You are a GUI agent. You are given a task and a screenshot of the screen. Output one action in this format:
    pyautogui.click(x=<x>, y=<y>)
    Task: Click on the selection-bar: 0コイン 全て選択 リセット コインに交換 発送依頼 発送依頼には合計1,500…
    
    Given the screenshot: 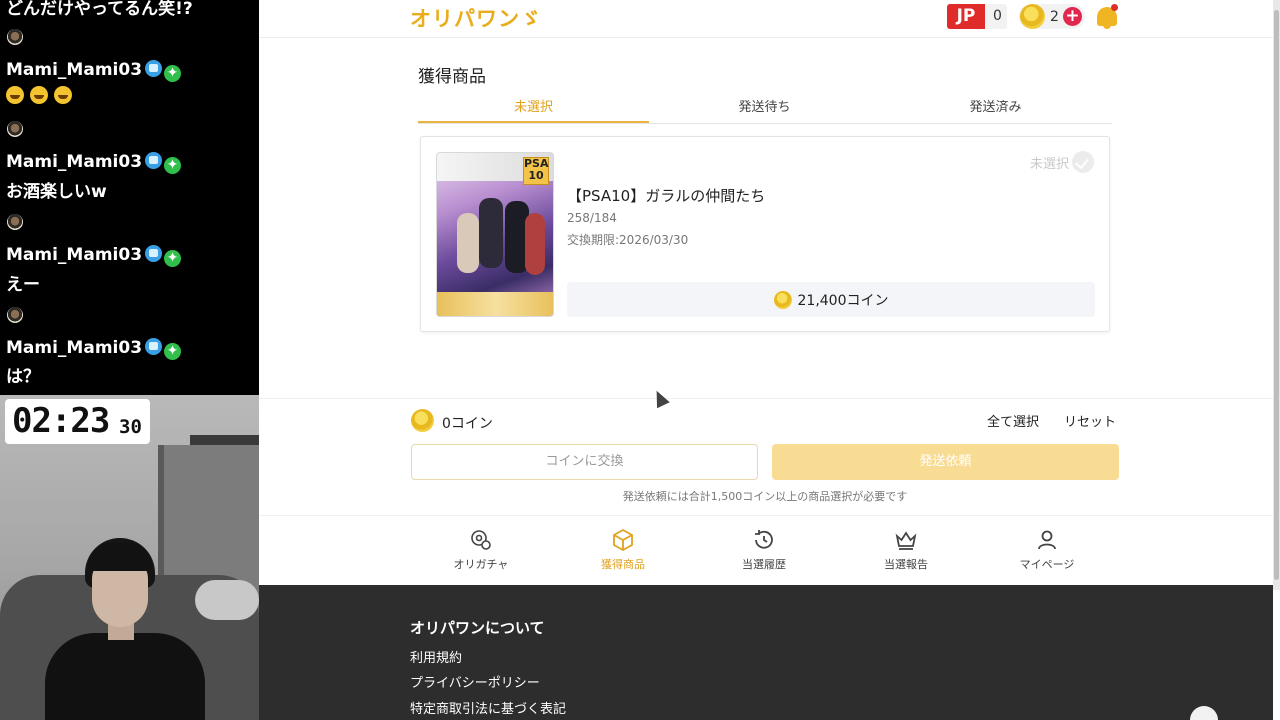 What is the action you would take?
    pyautogui.click(x=766, y=456)
    